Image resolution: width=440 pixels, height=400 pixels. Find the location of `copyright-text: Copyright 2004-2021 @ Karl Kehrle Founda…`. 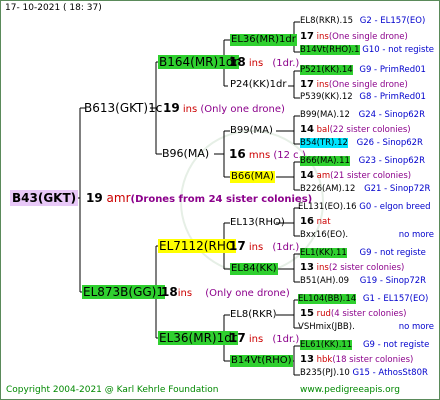

copyright-text: Copyright 2004-2021 @ Karl Kehrle Founda… is located at coordinates (112, 390).